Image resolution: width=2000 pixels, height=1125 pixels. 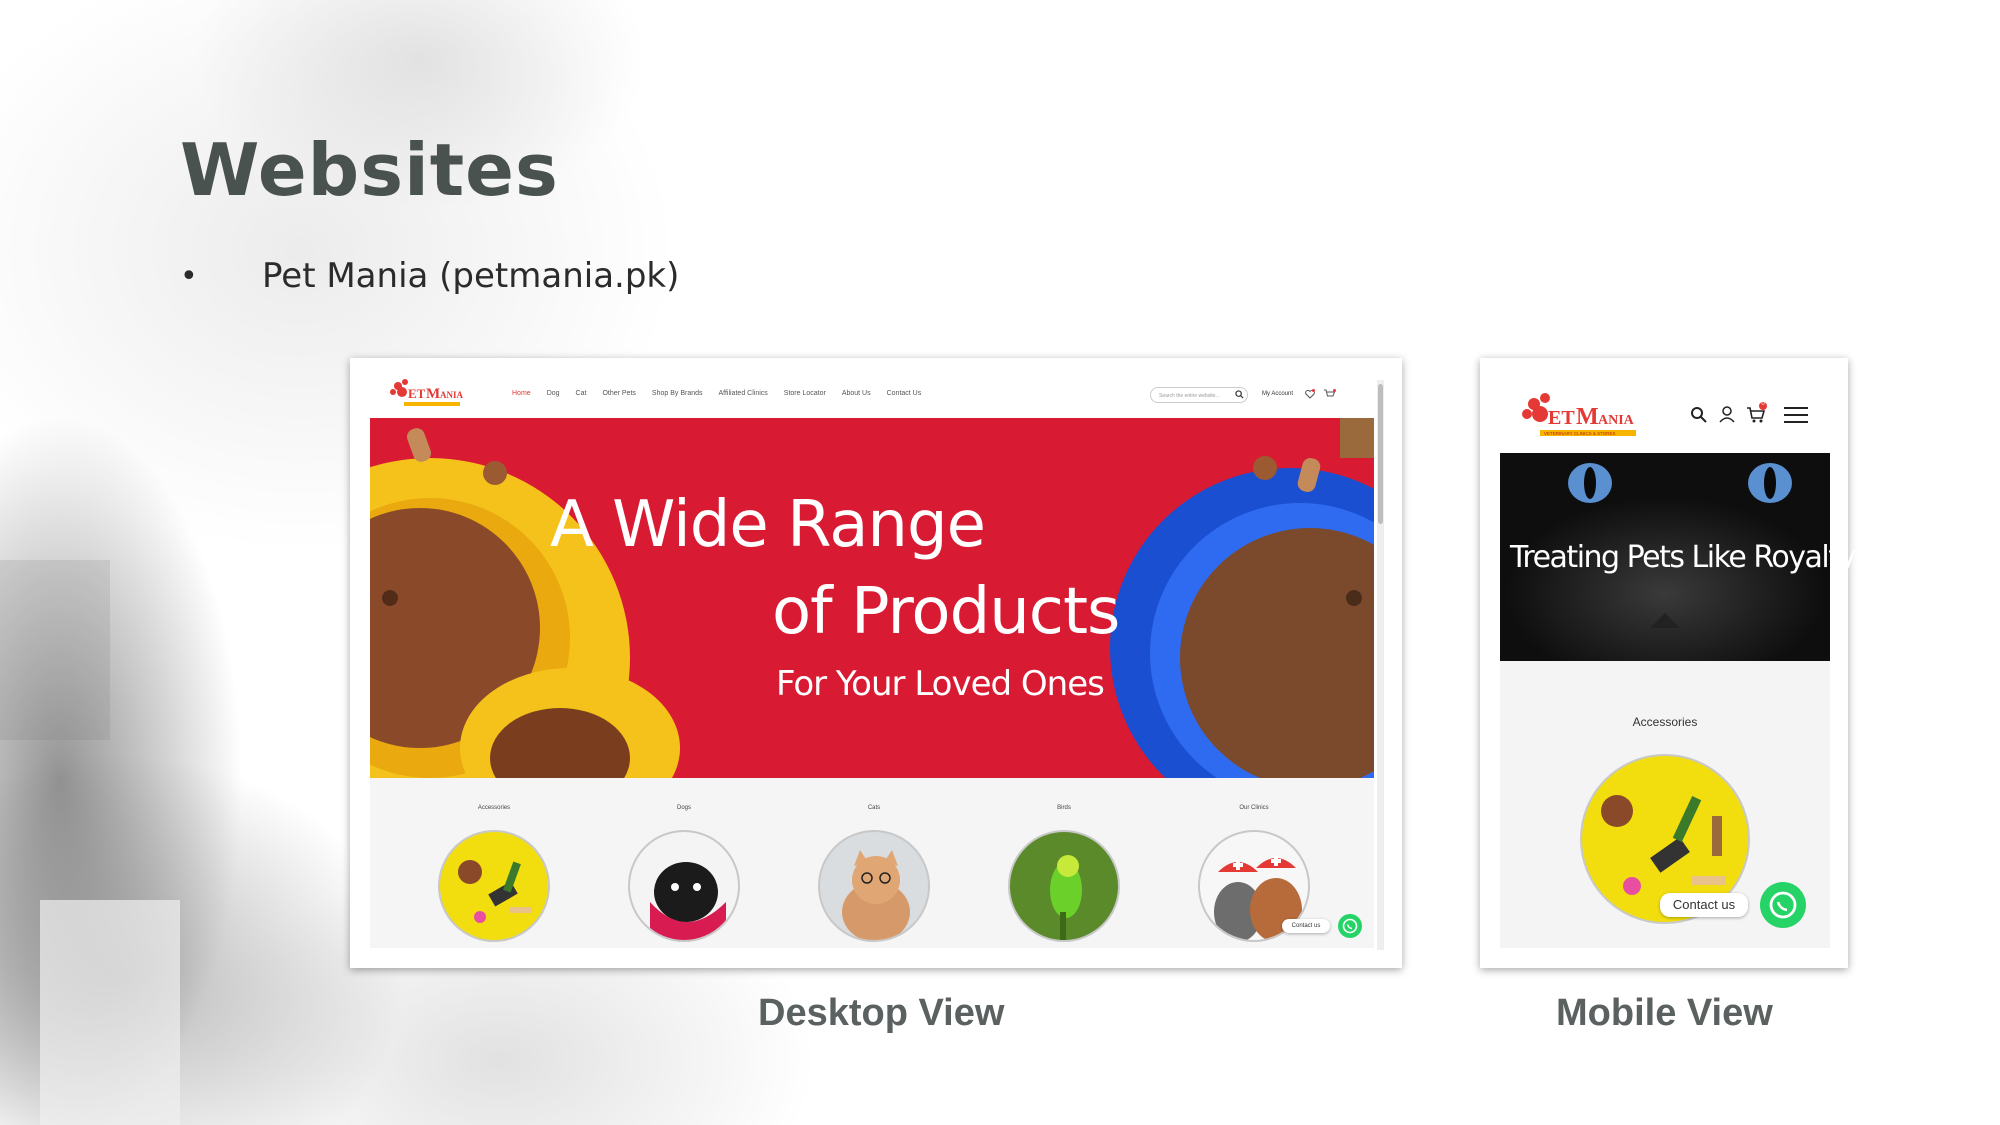 What do you see at coordinates (874, 808) in the screenshot?
I see `category-label-cats: Cats` at bounding box center [874, 808].